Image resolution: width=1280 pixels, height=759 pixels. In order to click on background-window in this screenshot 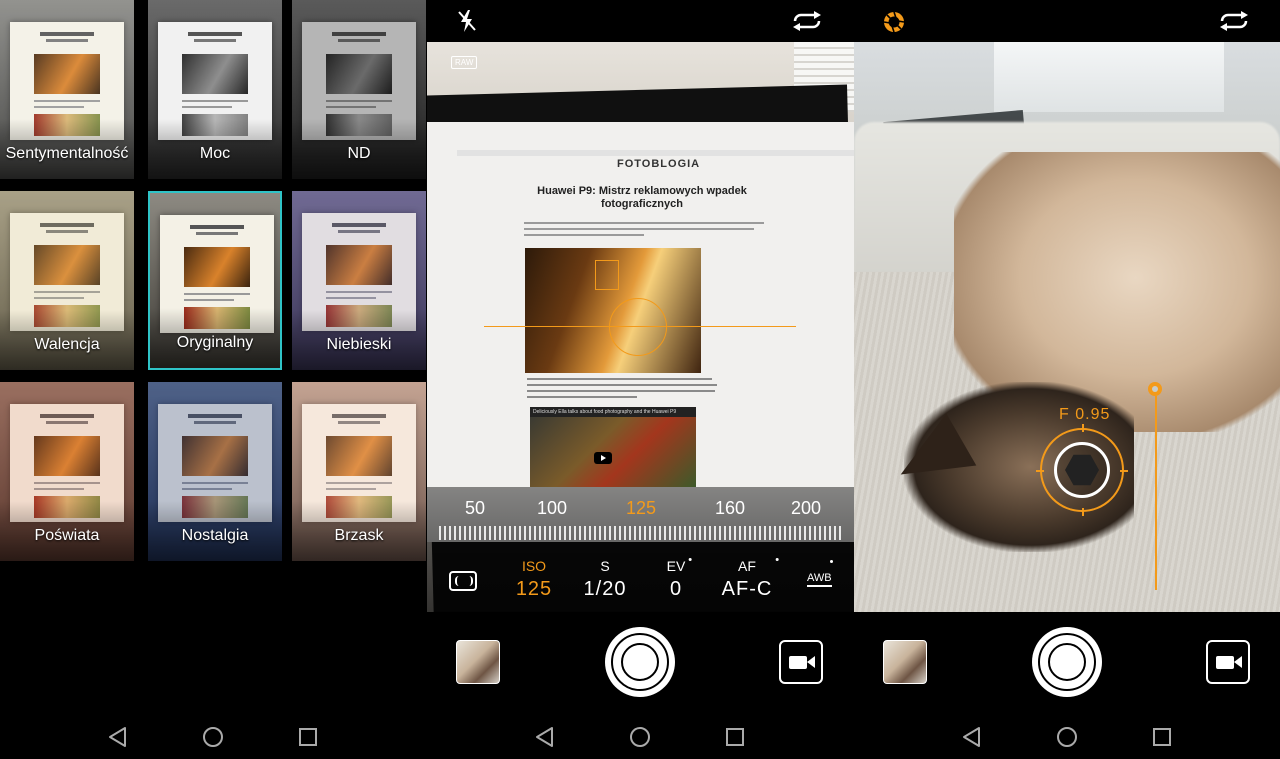, I will do `click(1109, 77)`.